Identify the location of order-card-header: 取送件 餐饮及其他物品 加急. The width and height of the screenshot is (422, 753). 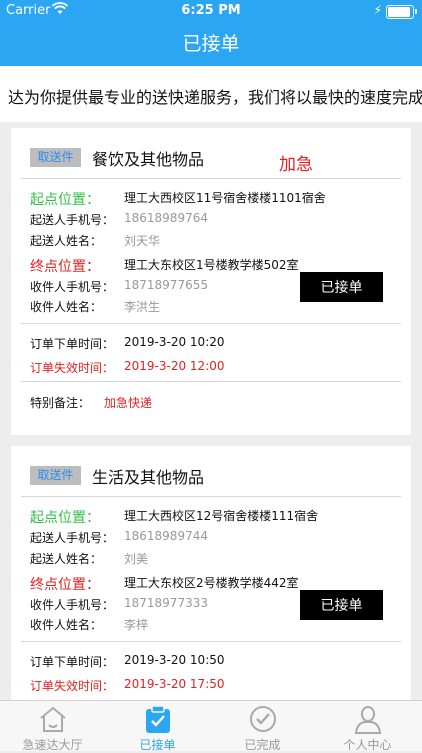
(211, 153).